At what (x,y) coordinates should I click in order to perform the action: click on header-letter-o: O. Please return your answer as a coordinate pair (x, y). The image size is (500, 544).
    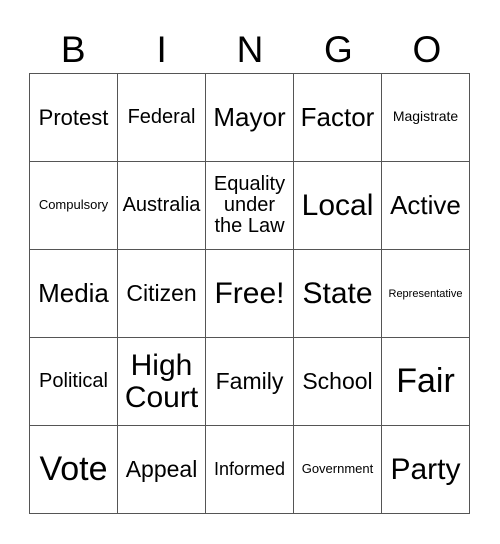
    Looking at the image, I should click on (427, 49).